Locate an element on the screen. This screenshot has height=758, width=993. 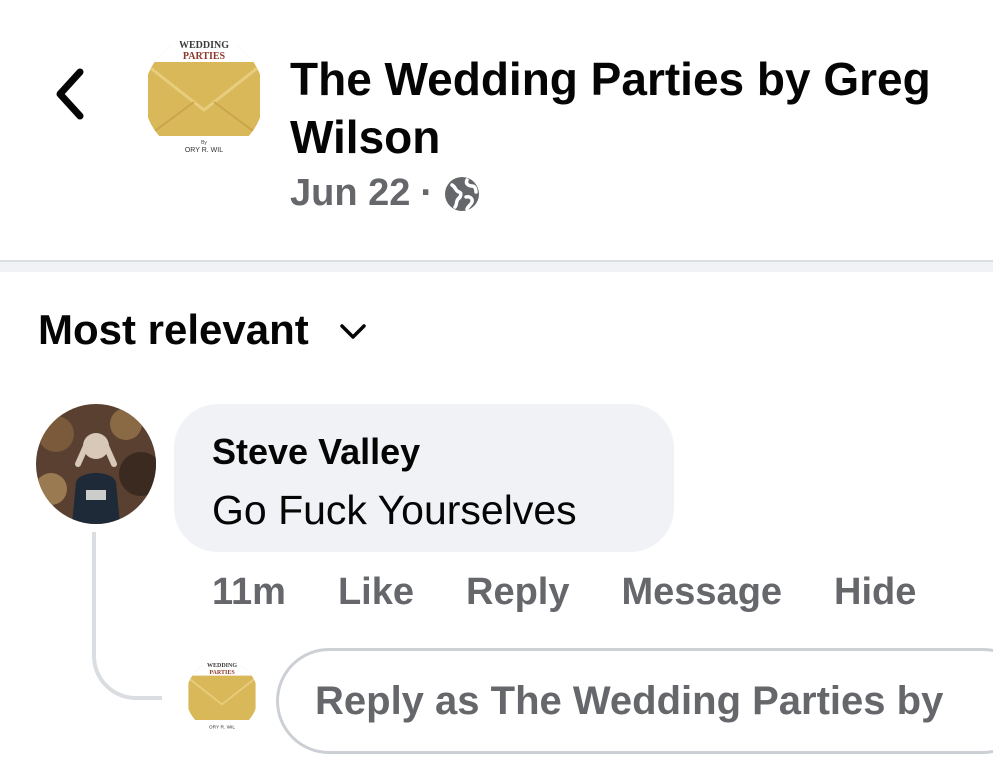
commenter-avatar is located at coordinates (96, 464).